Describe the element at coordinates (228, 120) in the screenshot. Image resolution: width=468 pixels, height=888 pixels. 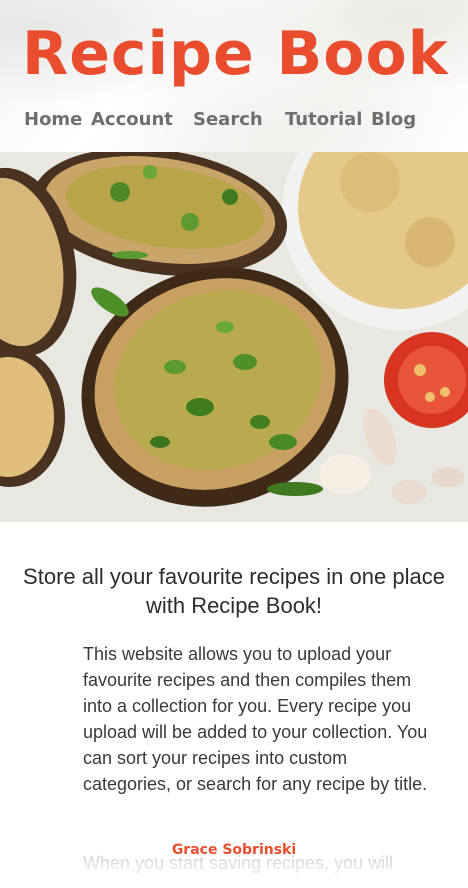
I see `nav-search: Search` at that location.